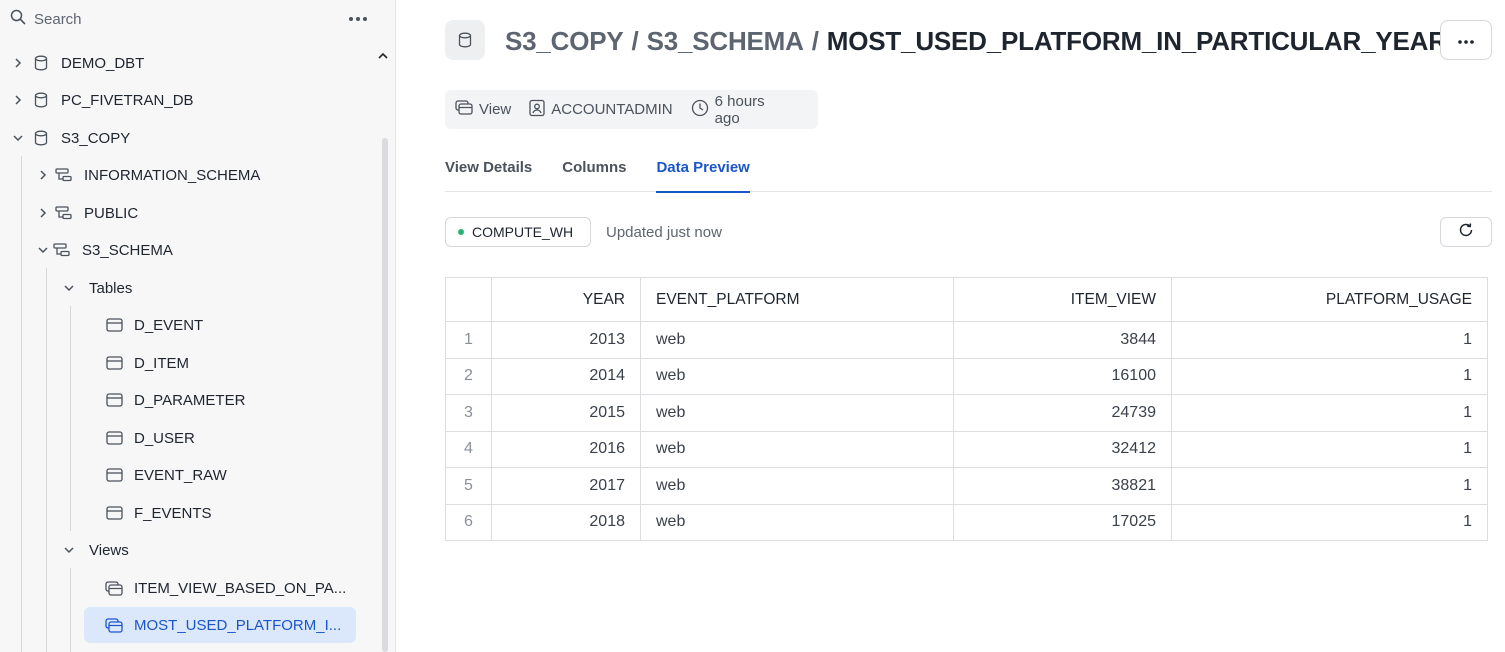  I want to click on cell-item-view: 38821, so click(1062, 486).